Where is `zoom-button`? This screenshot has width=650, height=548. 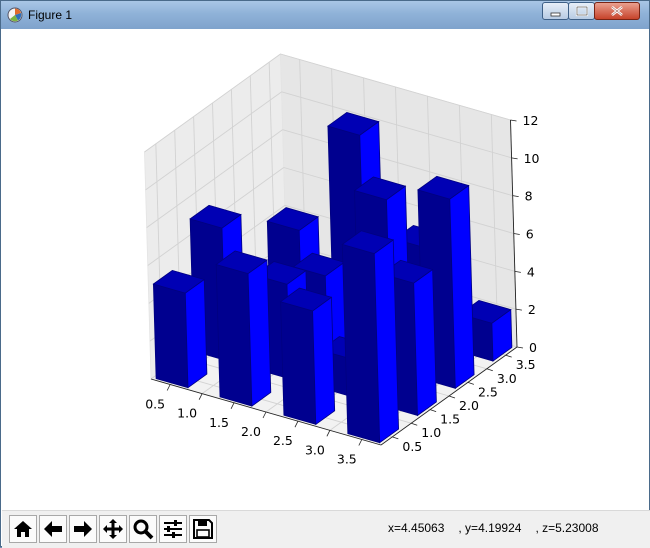
zoom-button is located at coordinates (143, 529).